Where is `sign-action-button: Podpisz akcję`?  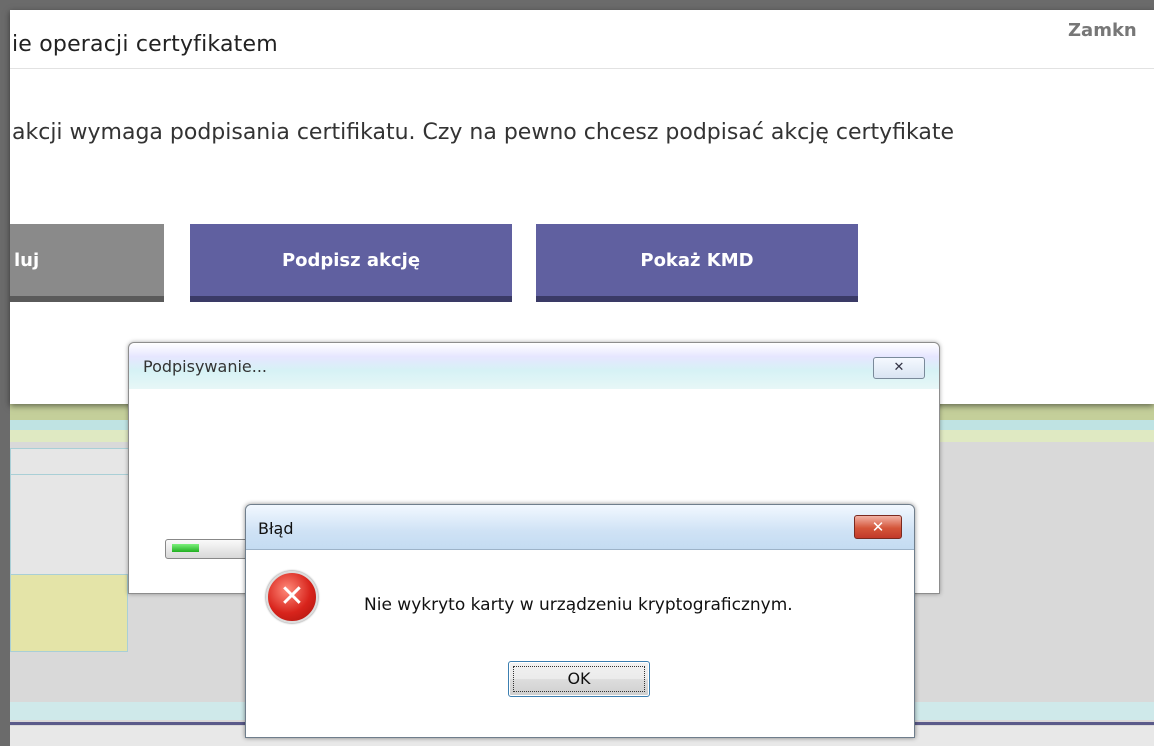 sign-action-button: Podpisz akcję is located at coordinates (351, 263).